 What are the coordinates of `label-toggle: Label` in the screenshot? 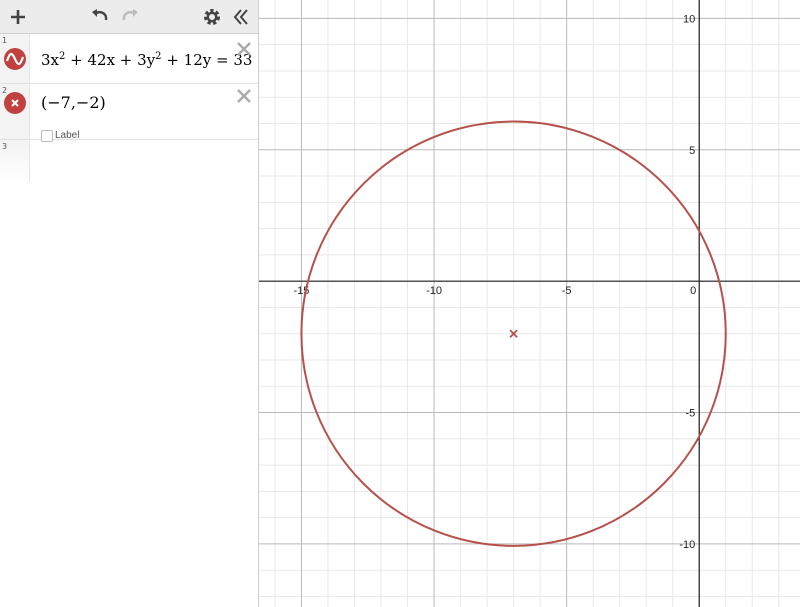 It's located at (60, 133).